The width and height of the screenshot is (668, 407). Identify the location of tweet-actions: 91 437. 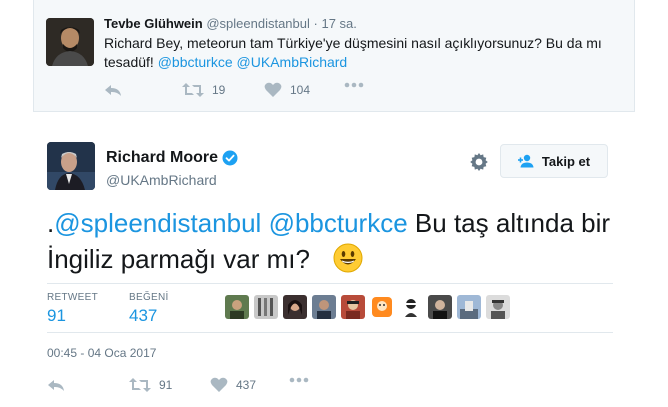
(197, 387).